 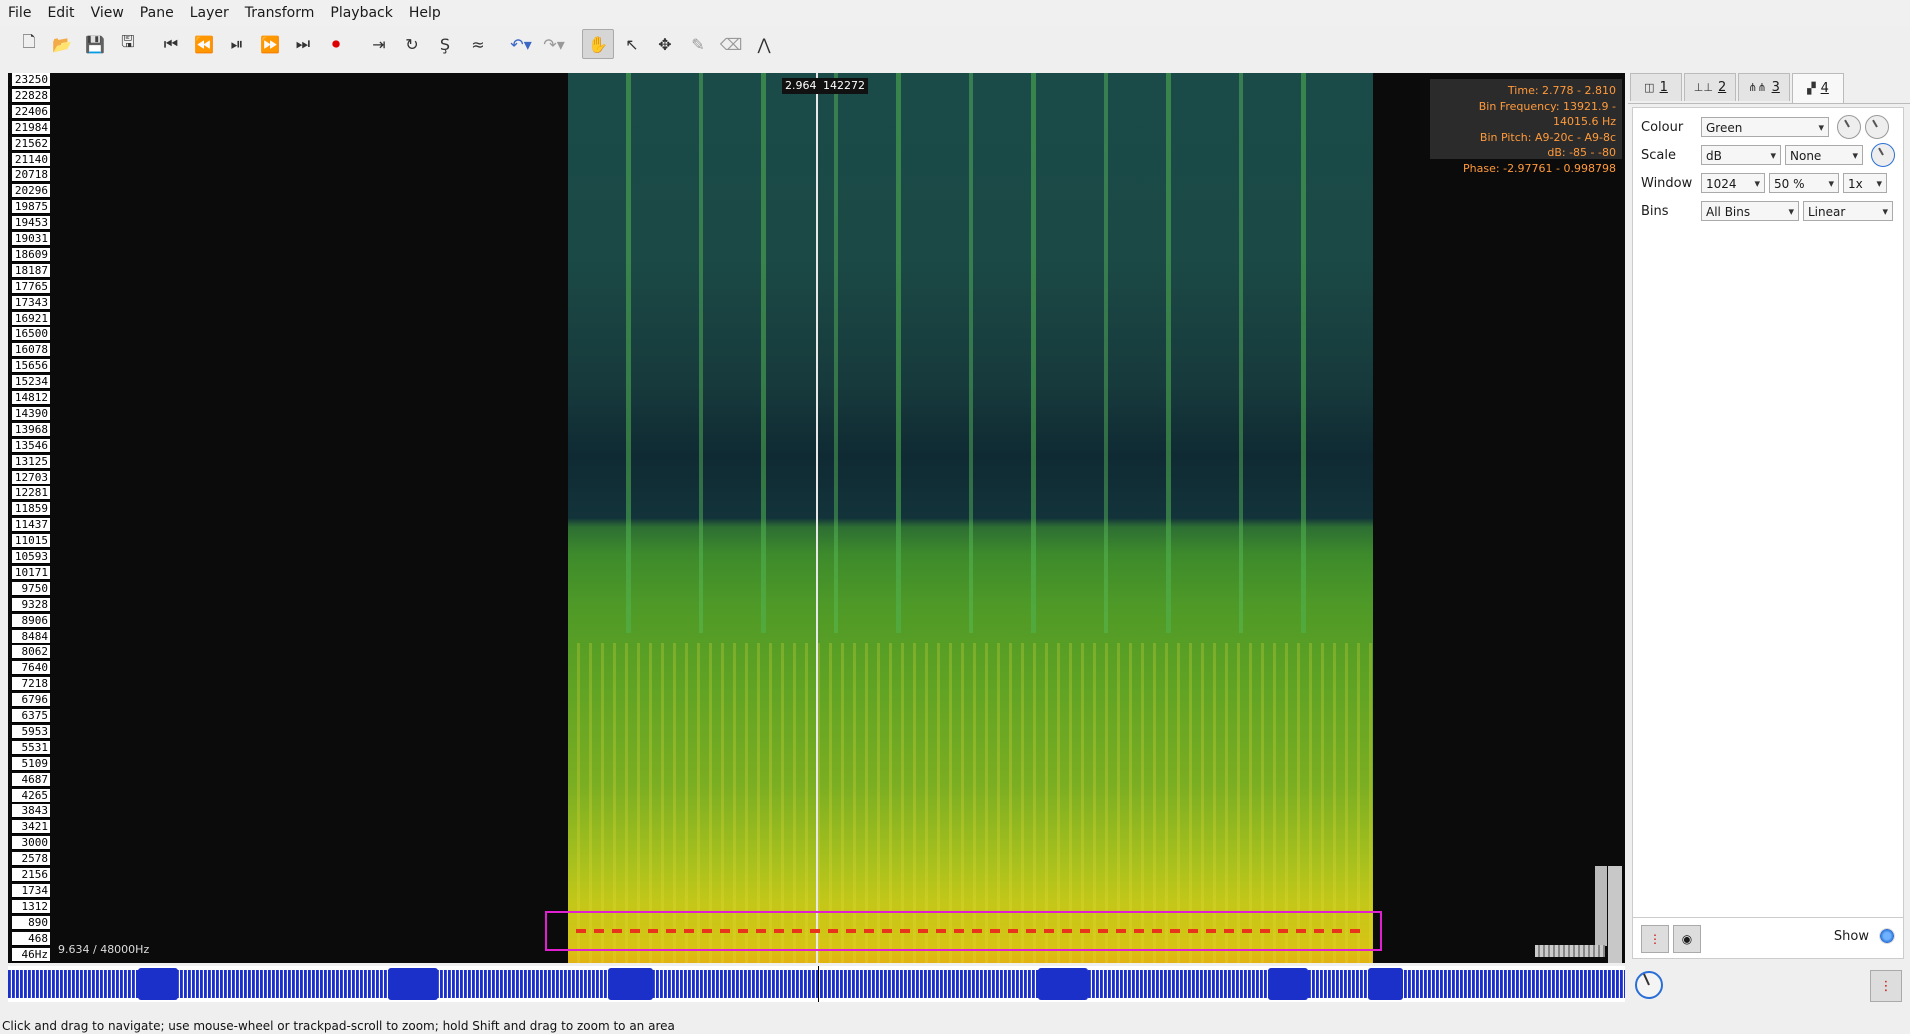 What do you see at coordinates (1886, 986) in the screenshot?
I see `overview-layer-button: ⋮` at bounding box center [1886, 986].